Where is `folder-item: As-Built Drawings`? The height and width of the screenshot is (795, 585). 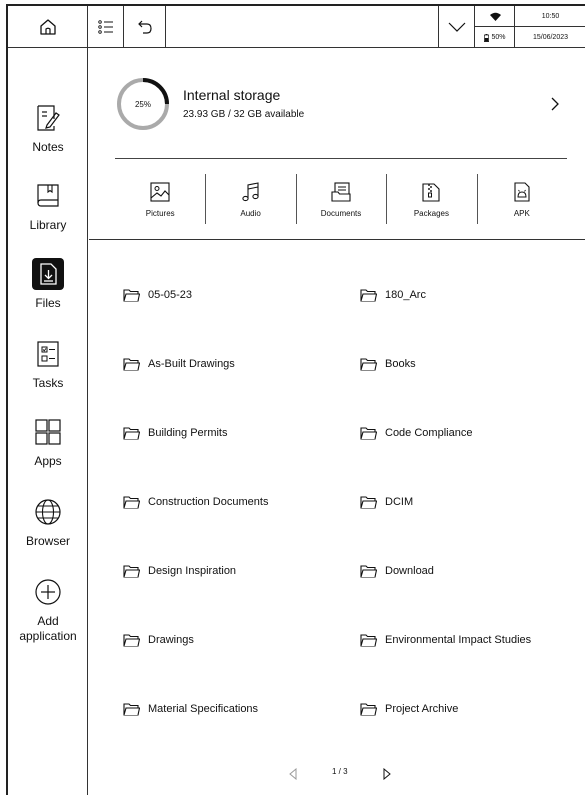
folder-item: As-Built Drawings is located at coordinates (179, 364).